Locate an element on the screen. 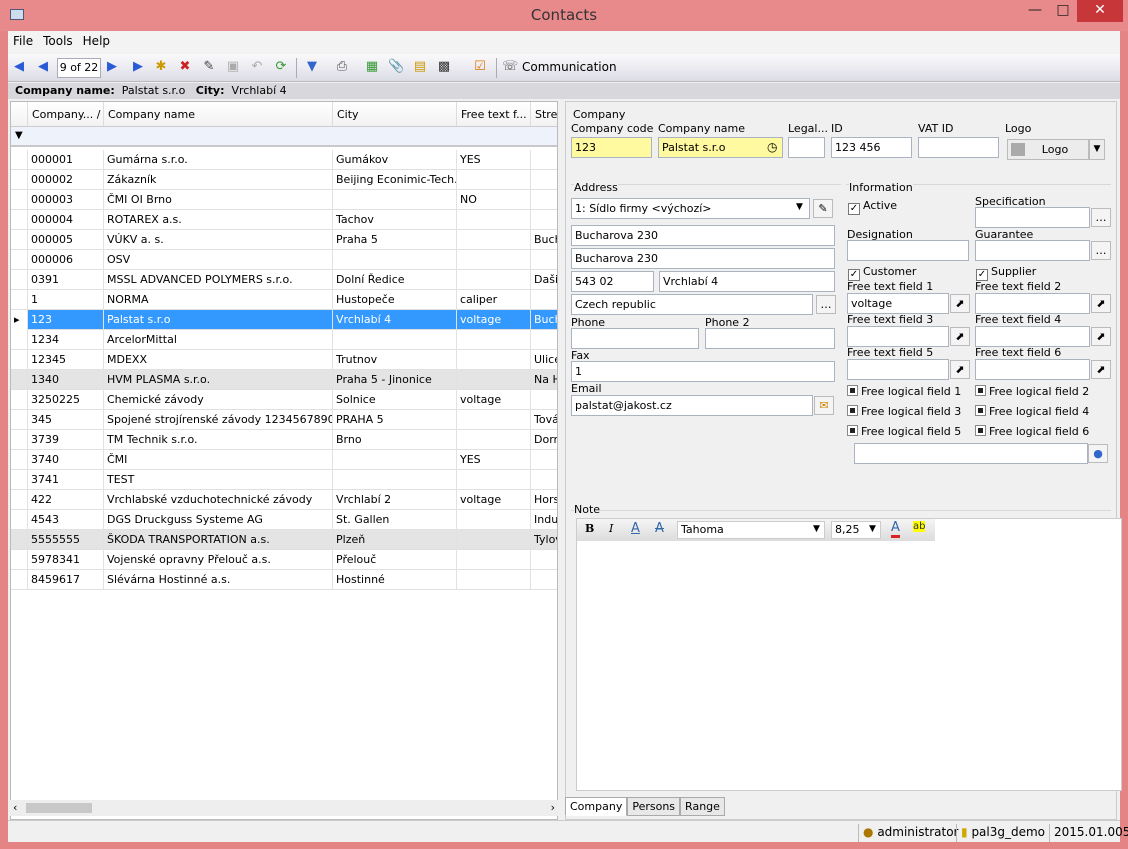  free-text-3-button: ⬈ is located at coordinates (960, 336).